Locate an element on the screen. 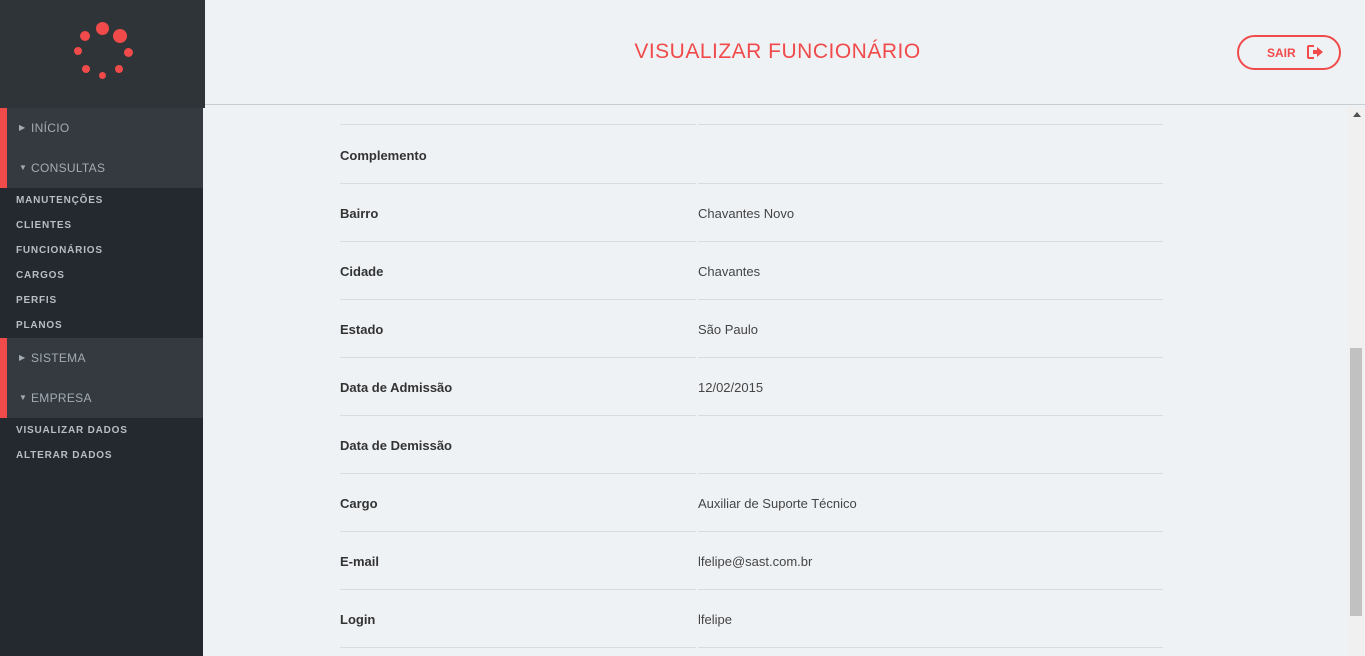 This screenshot has height=656, width=1365. sidebar-group-label: CONSULTAS is located at coordinates (68, 168).